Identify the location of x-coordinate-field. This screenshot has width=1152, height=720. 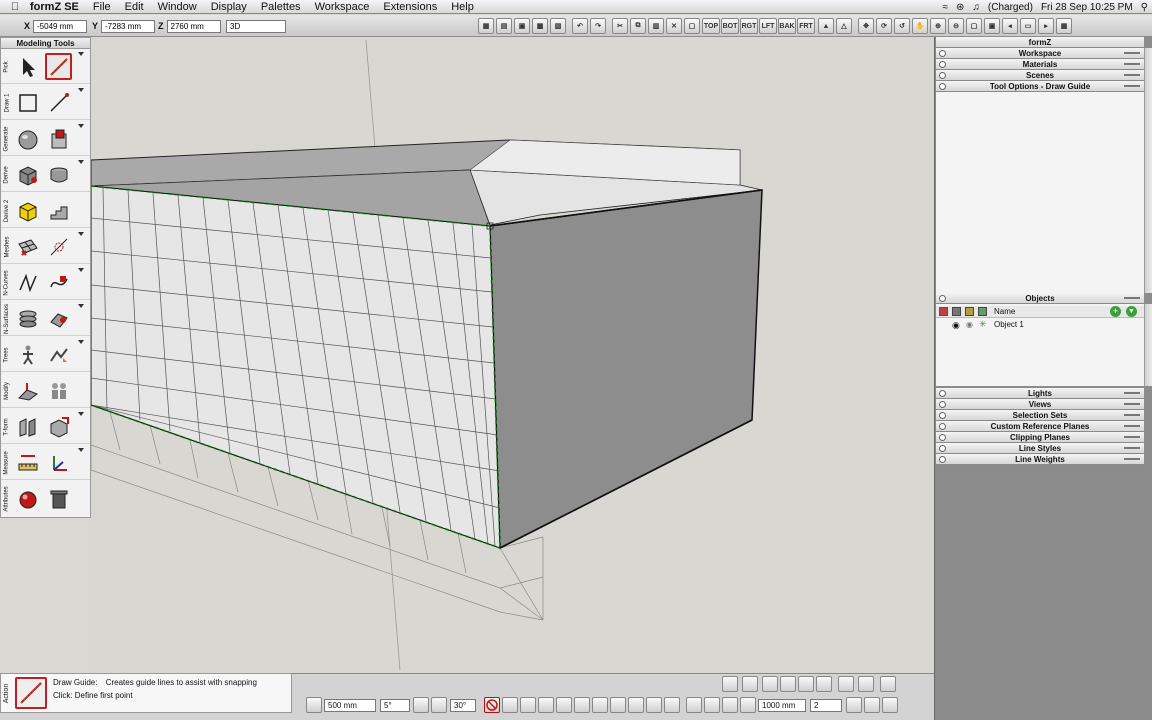
(60, 26).